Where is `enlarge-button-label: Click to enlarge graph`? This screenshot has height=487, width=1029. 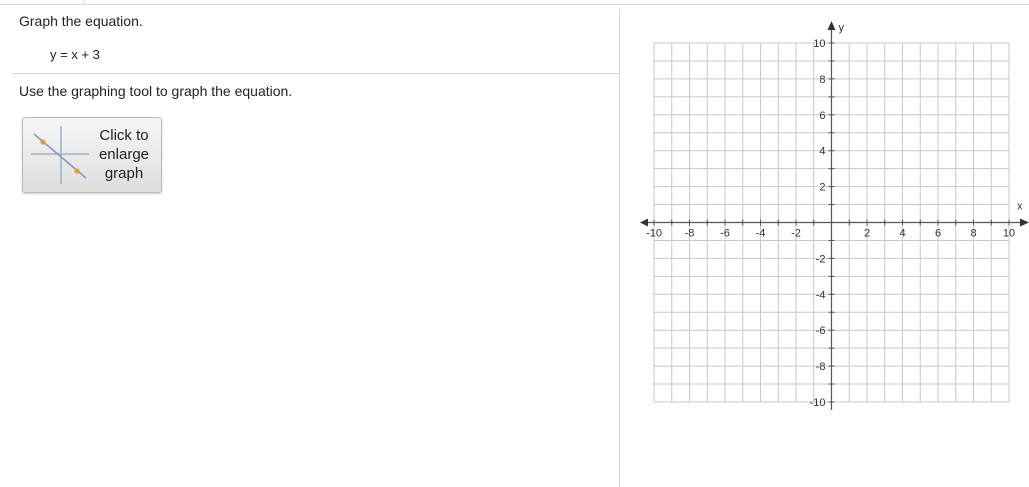
enlarge-button-label: Click to enlarge graph is located at coordinates (124, 154).